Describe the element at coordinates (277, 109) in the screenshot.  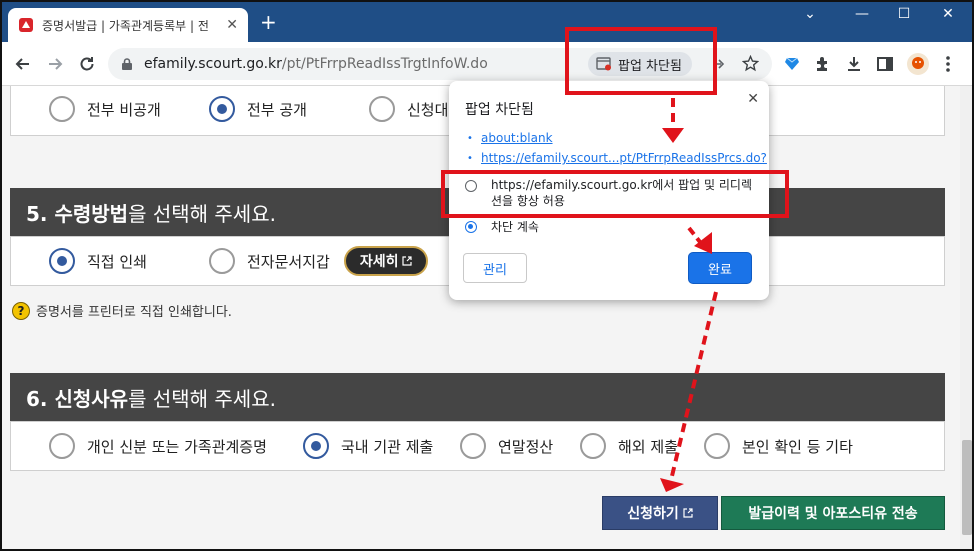
I see `radio-label: 전부 공개` at that location.